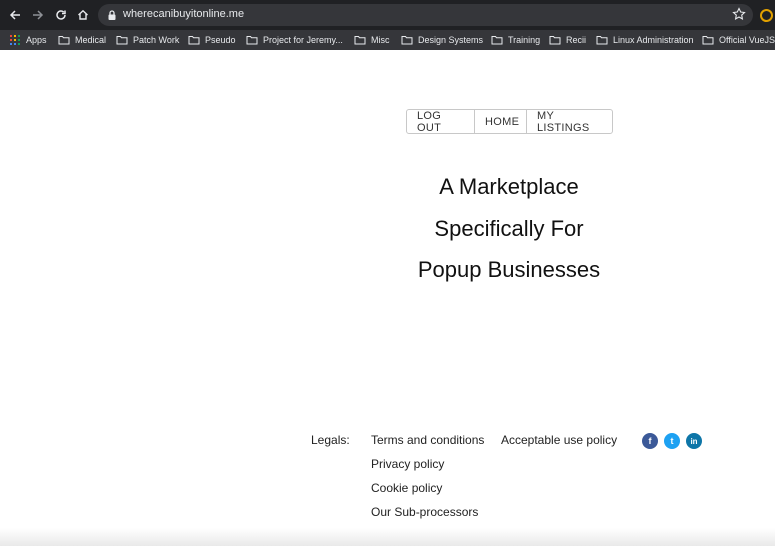  I want to click on bookmark-label: Design Systems, so click(451, 40).